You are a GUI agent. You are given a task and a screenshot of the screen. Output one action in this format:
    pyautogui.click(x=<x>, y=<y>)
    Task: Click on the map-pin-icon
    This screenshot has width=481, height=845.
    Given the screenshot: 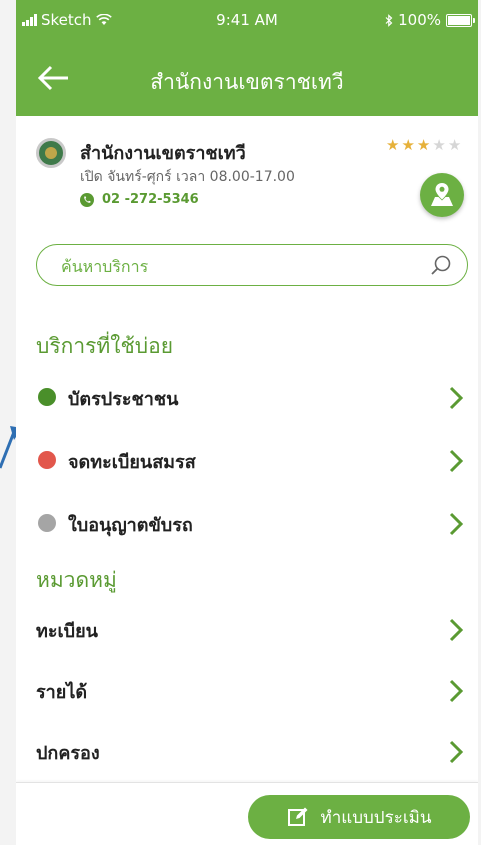 What is the action you would take?
    pyautogui.click(x=442, y=194)
    